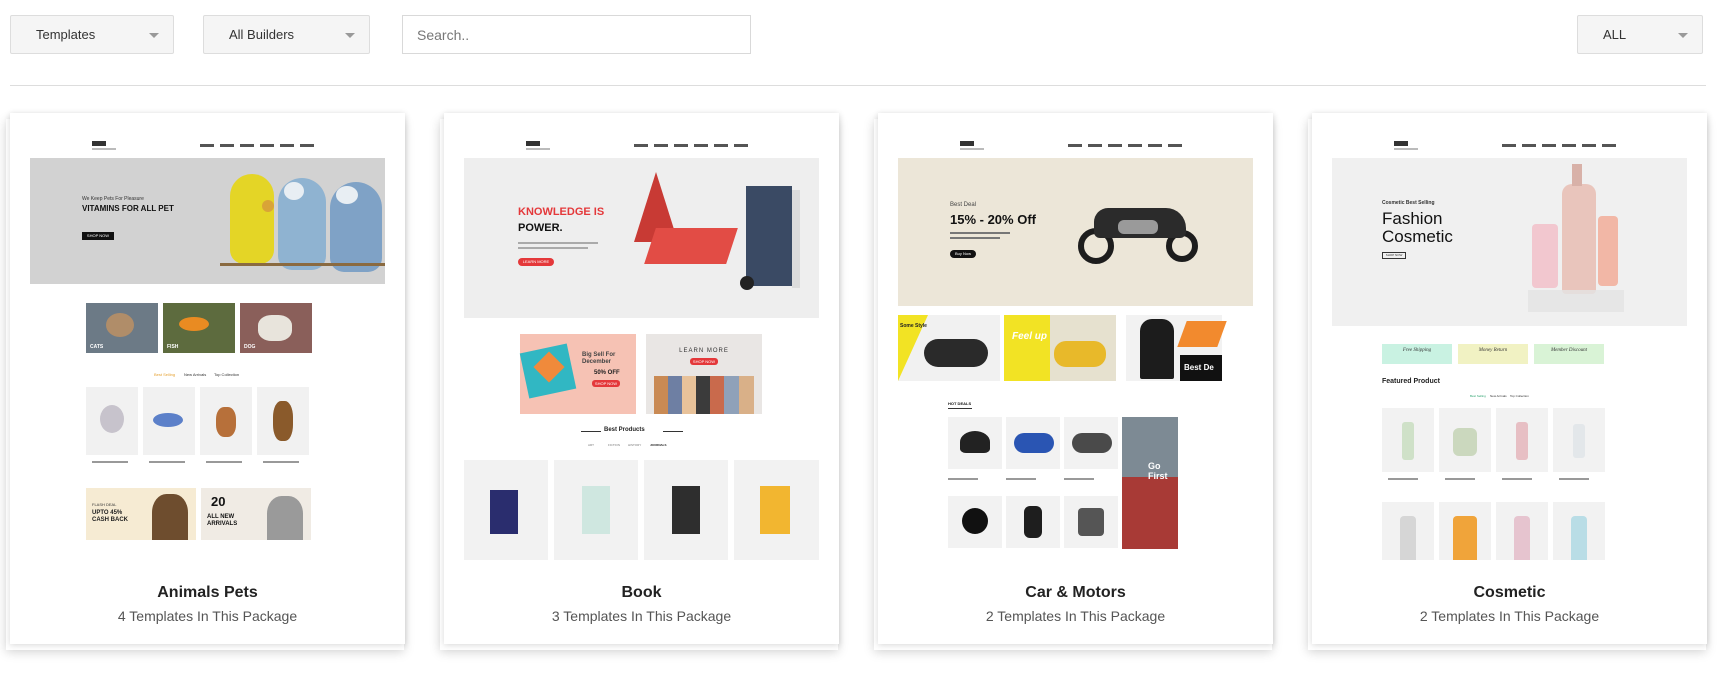 This screenshot has width=1718, height=679. What do you see at coordinates (1075, 592) in the screenshot?
I see `card-title: Car & Motors` at bounding box center [1075, 592].